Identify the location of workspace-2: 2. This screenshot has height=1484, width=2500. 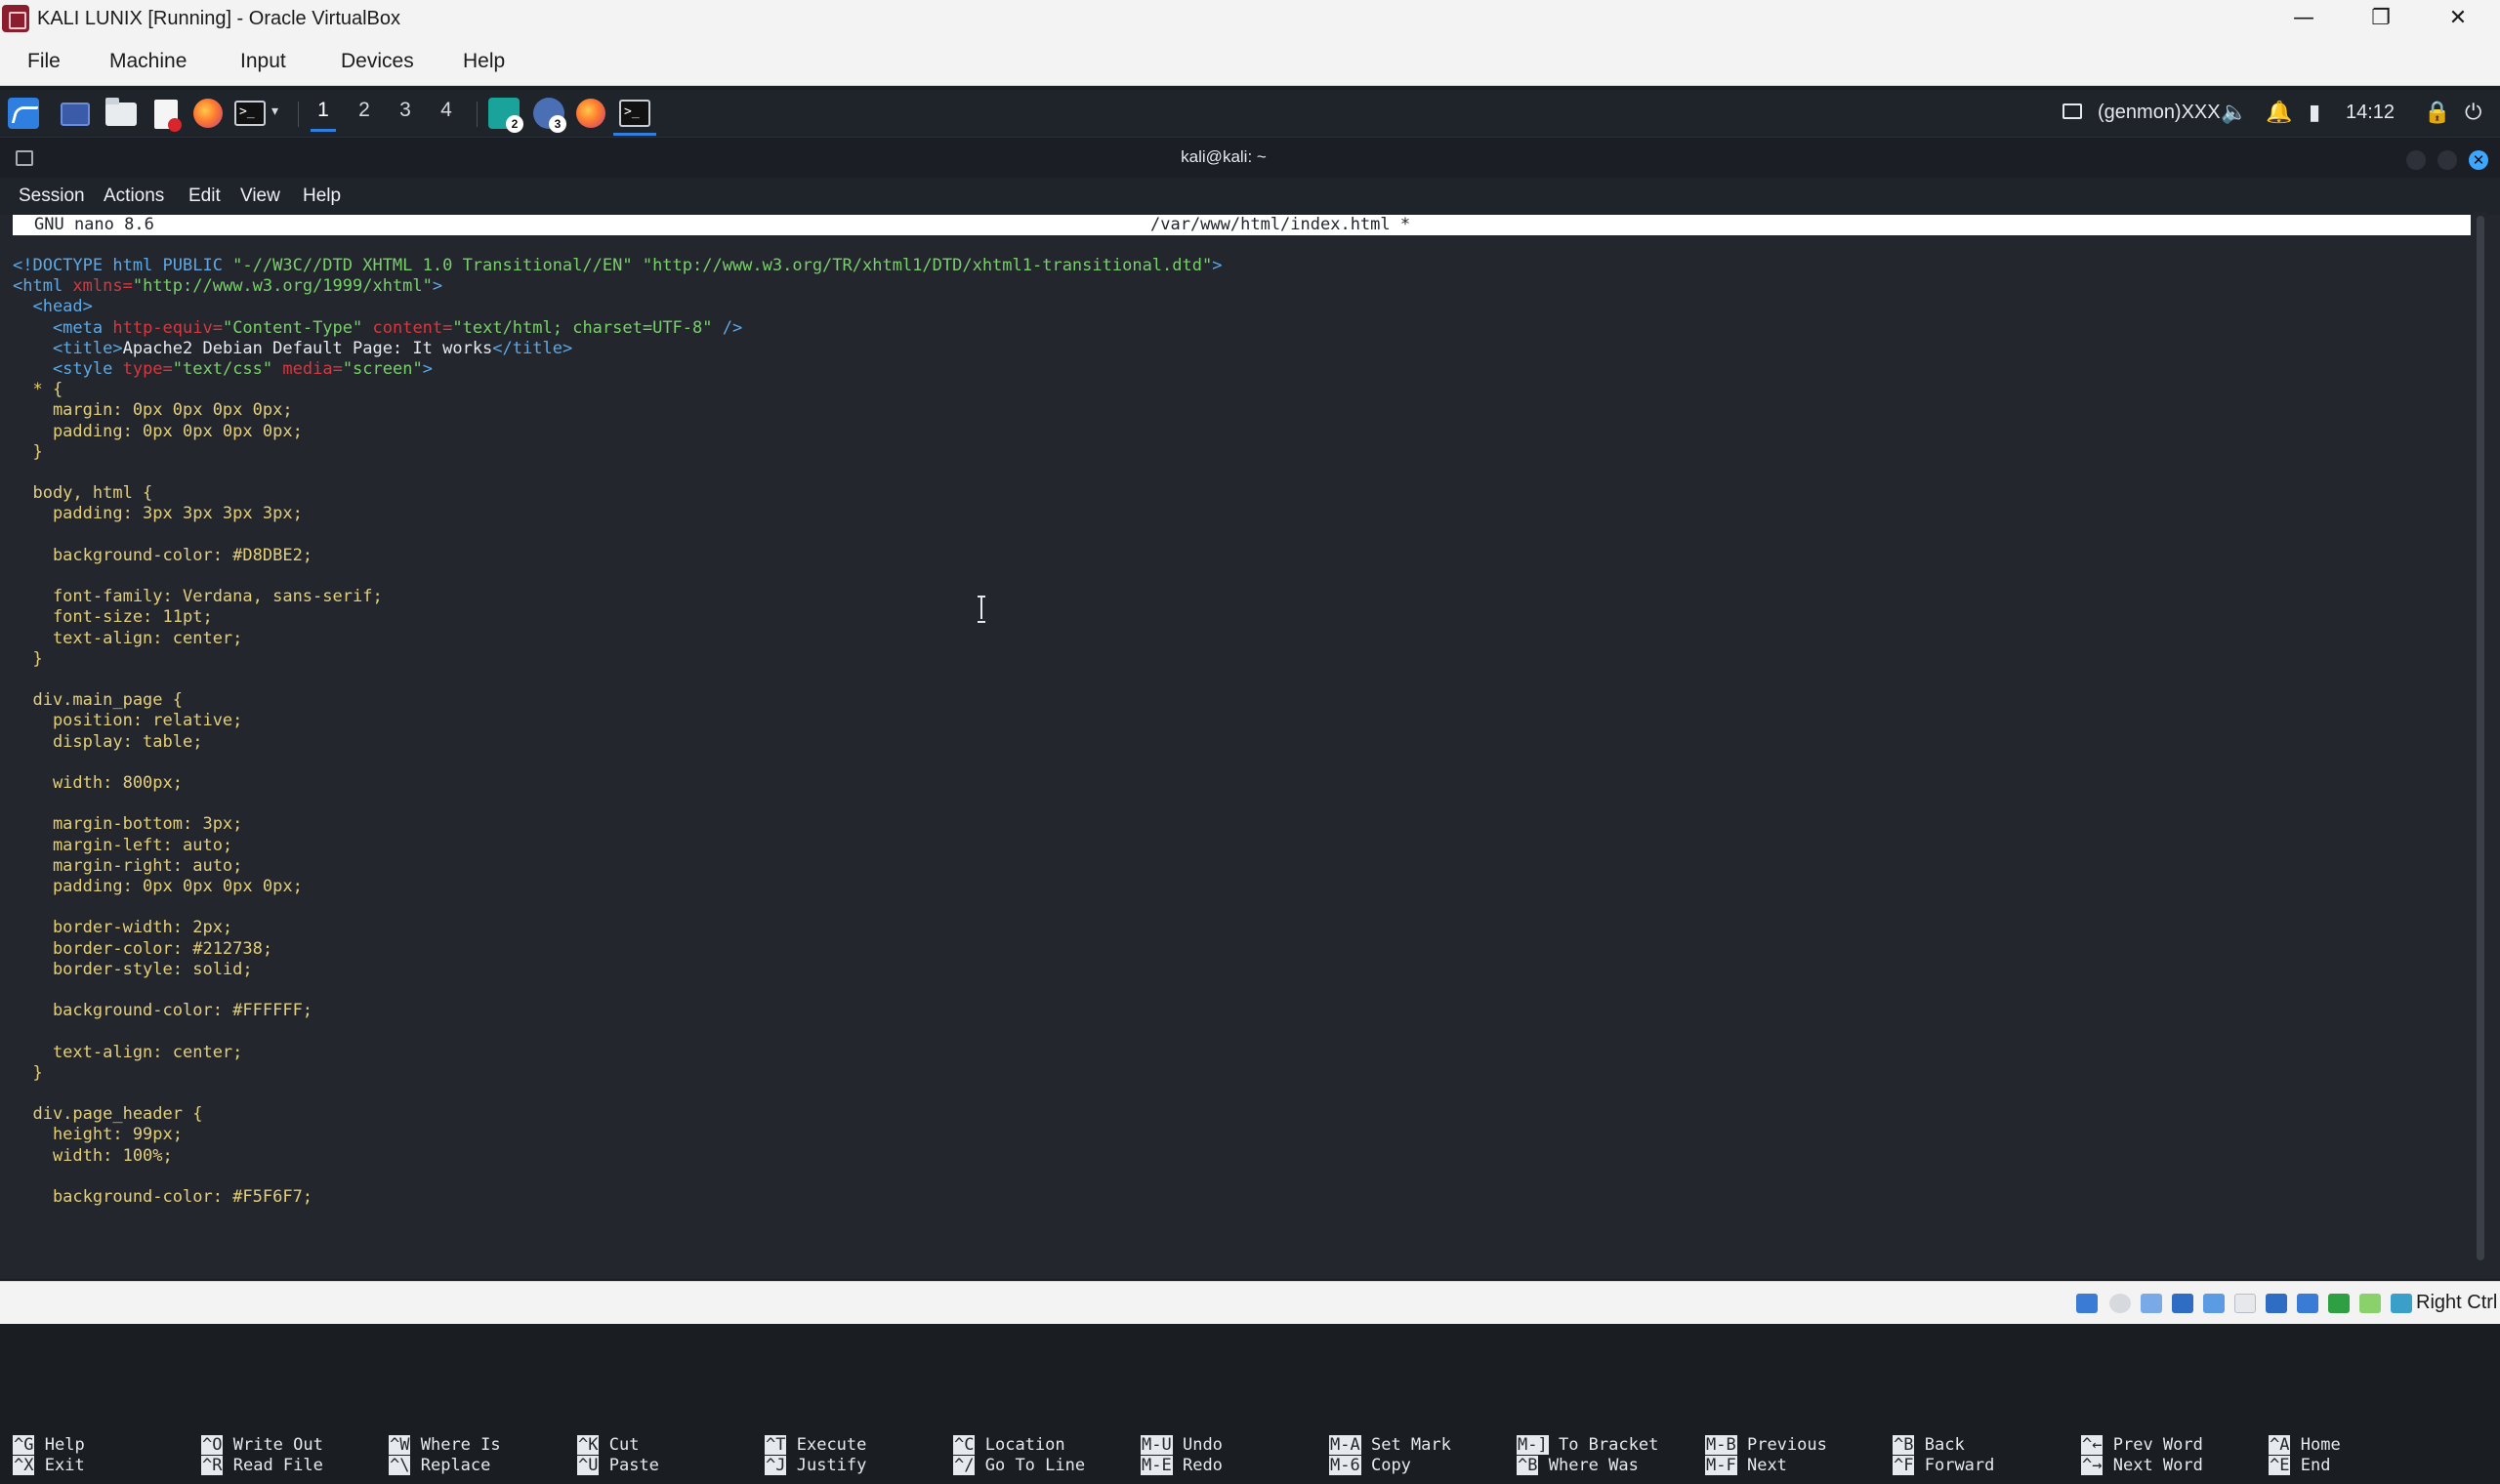
(364, 111).